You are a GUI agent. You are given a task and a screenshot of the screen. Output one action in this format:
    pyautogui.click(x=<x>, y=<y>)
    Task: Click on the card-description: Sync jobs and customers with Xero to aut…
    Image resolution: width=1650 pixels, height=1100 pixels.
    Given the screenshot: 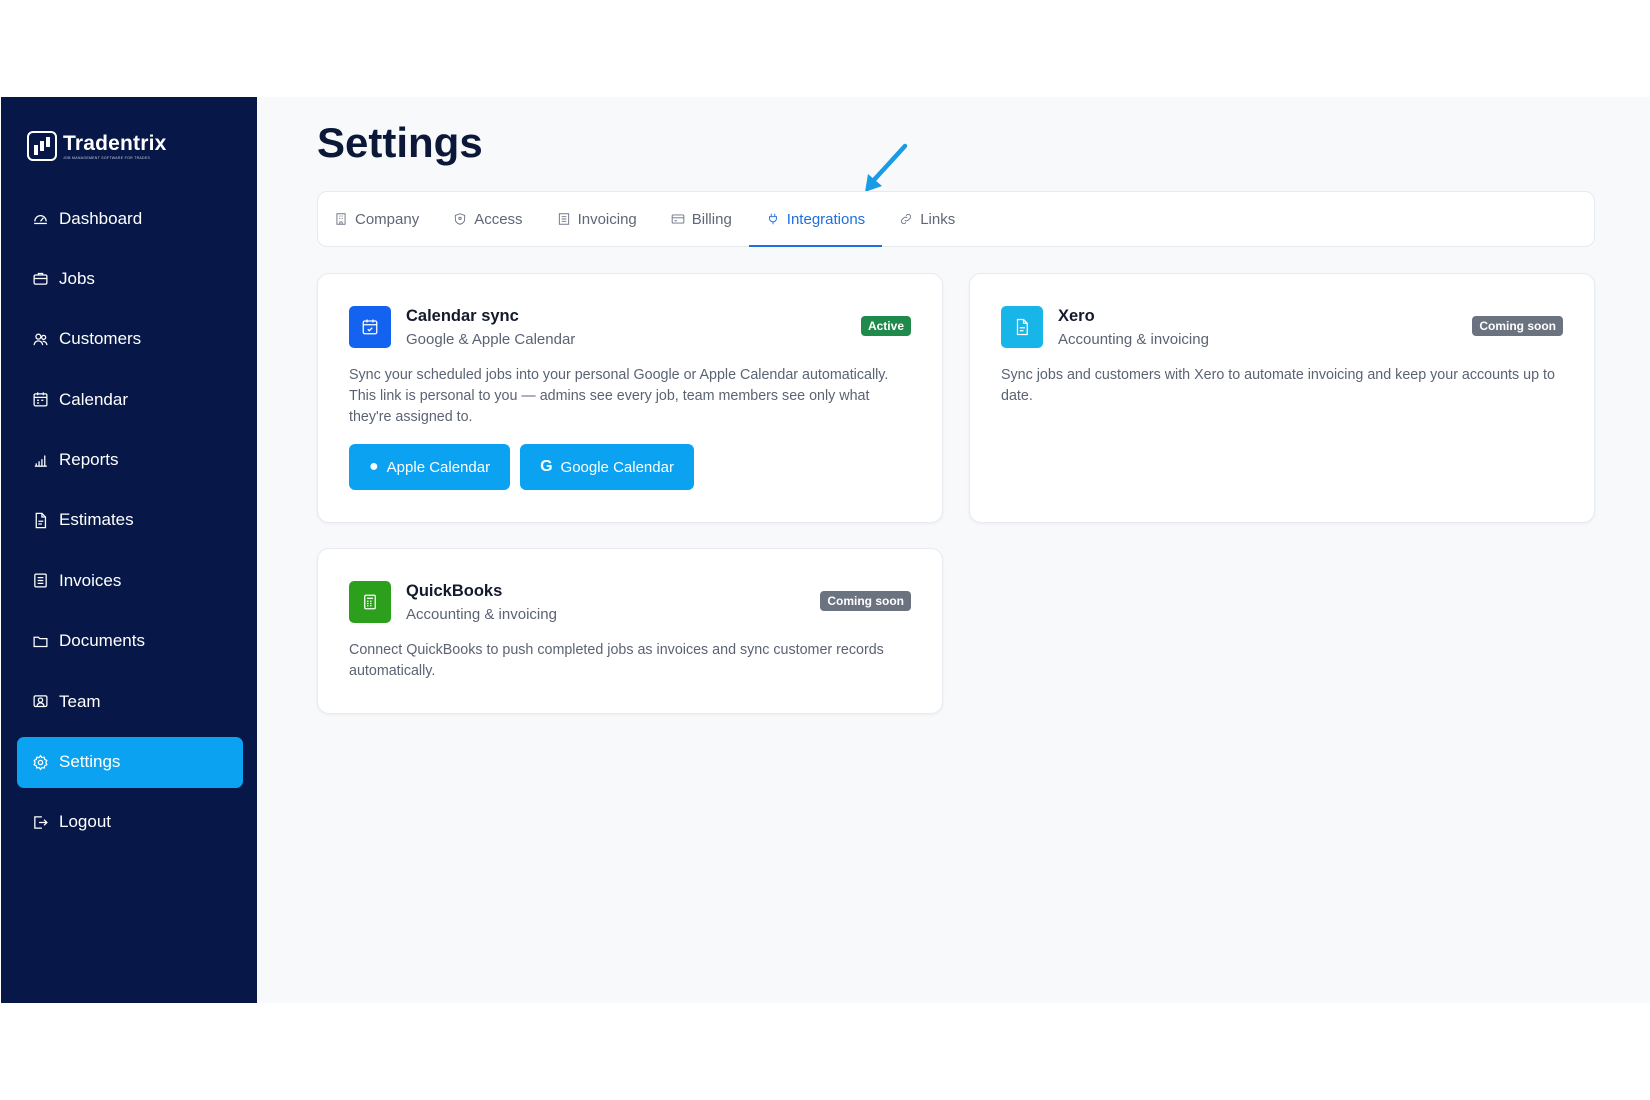 What is the action you would take?
    pyautogui.click(x=1278, y=385)
    